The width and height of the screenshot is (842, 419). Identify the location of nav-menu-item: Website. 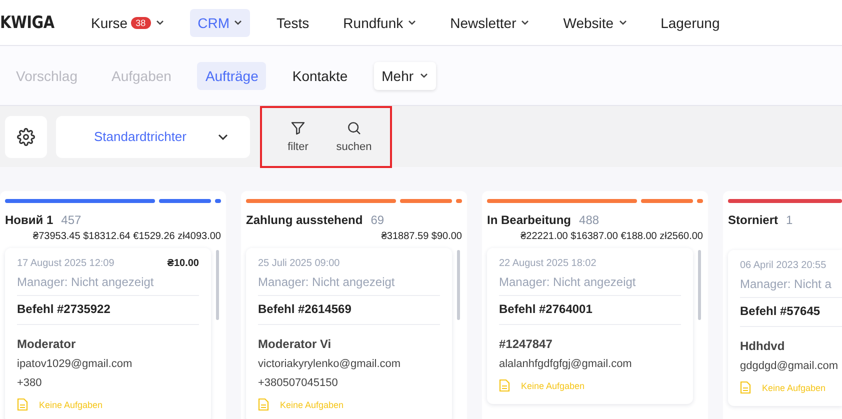
(595, 22).